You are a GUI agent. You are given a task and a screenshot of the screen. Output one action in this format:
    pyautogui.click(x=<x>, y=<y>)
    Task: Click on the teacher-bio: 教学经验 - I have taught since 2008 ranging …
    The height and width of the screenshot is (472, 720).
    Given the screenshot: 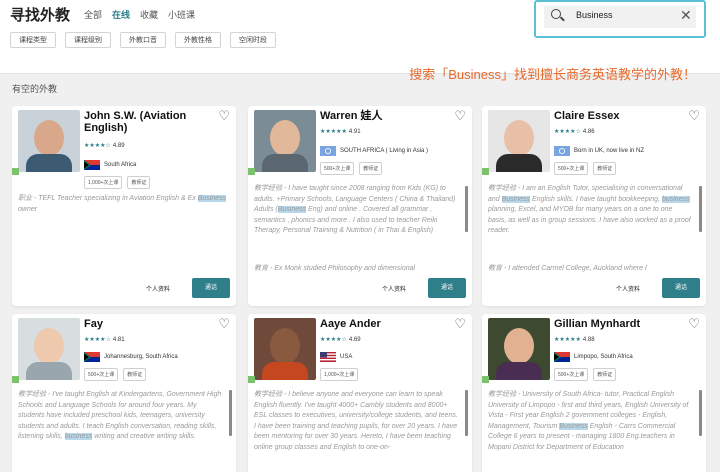 What is the action you would take?
    pyautogui.click(x=355, y=209)
    